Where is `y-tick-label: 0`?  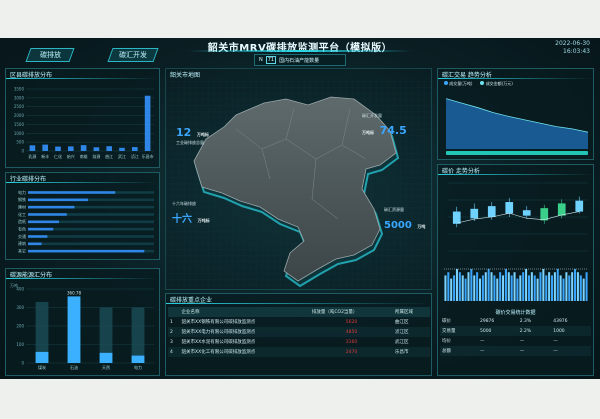
y-tick-label: 0 is located at coordinates (22, 363).